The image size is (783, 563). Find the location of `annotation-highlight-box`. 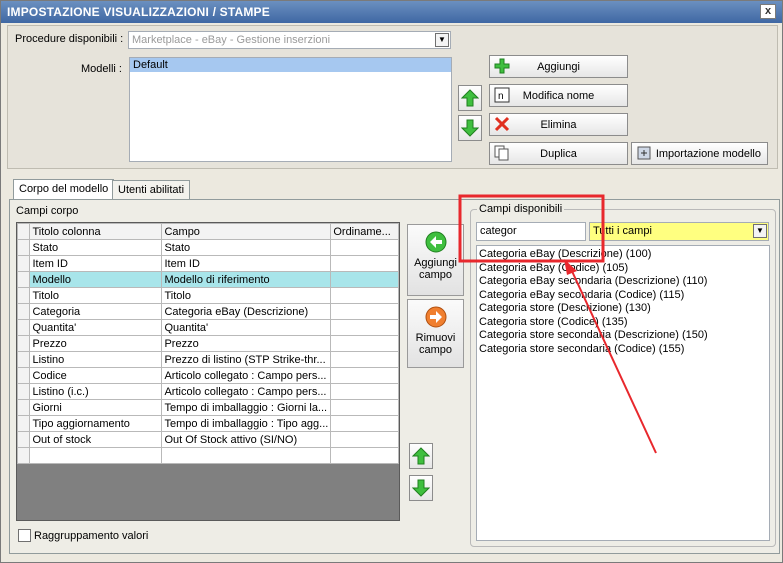

annotation-highlight-box is located at coordinates (531, 228).